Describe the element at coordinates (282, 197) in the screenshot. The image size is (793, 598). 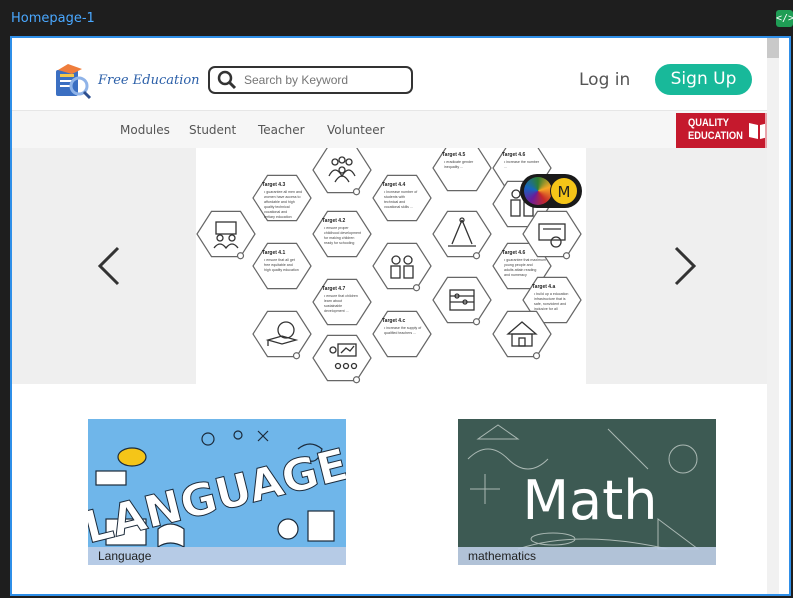
I see `target-text: women have access to` at that location.